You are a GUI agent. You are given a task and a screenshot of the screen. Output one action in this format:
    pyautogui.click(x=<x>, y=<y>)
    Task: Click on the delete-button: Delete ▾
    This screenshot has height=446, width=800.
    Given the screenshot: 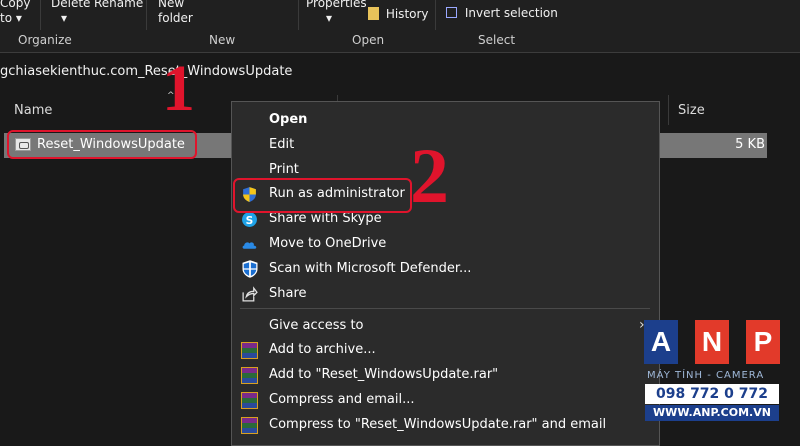 What is the action you would take?
    pyautogui.click(x=70, y=13)
    